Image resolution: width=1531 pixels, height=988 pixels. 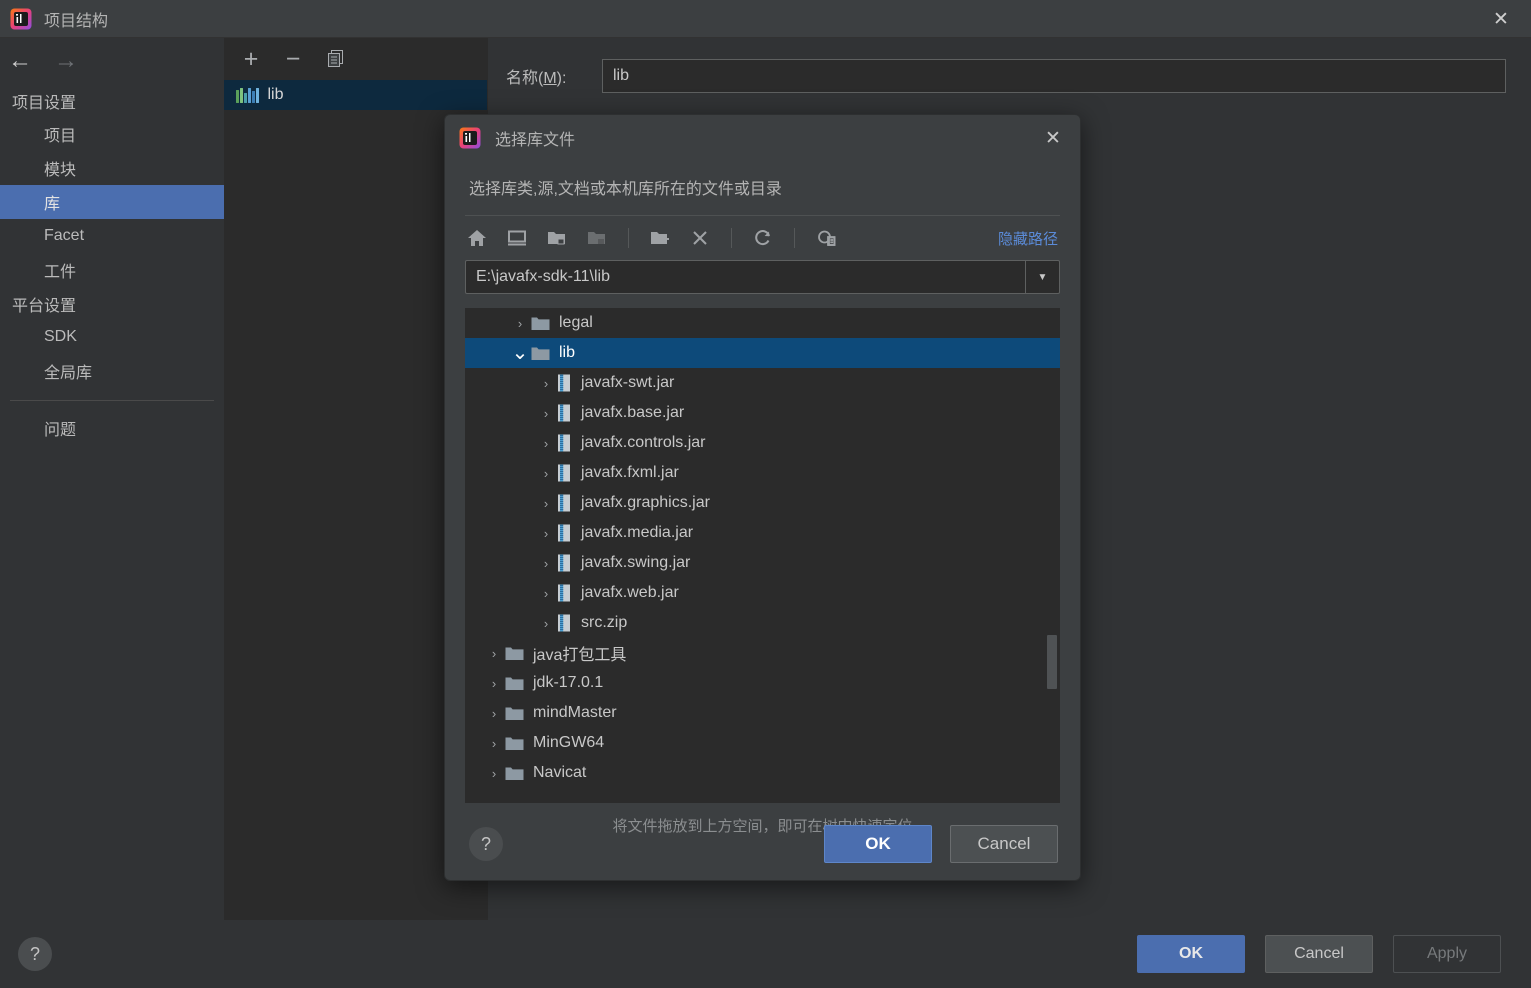 What do you see at coordinates (628, 382) in the screenshot?
I see `tree-row-label: javafx-swt.jar` at bounding box center [628, 382].